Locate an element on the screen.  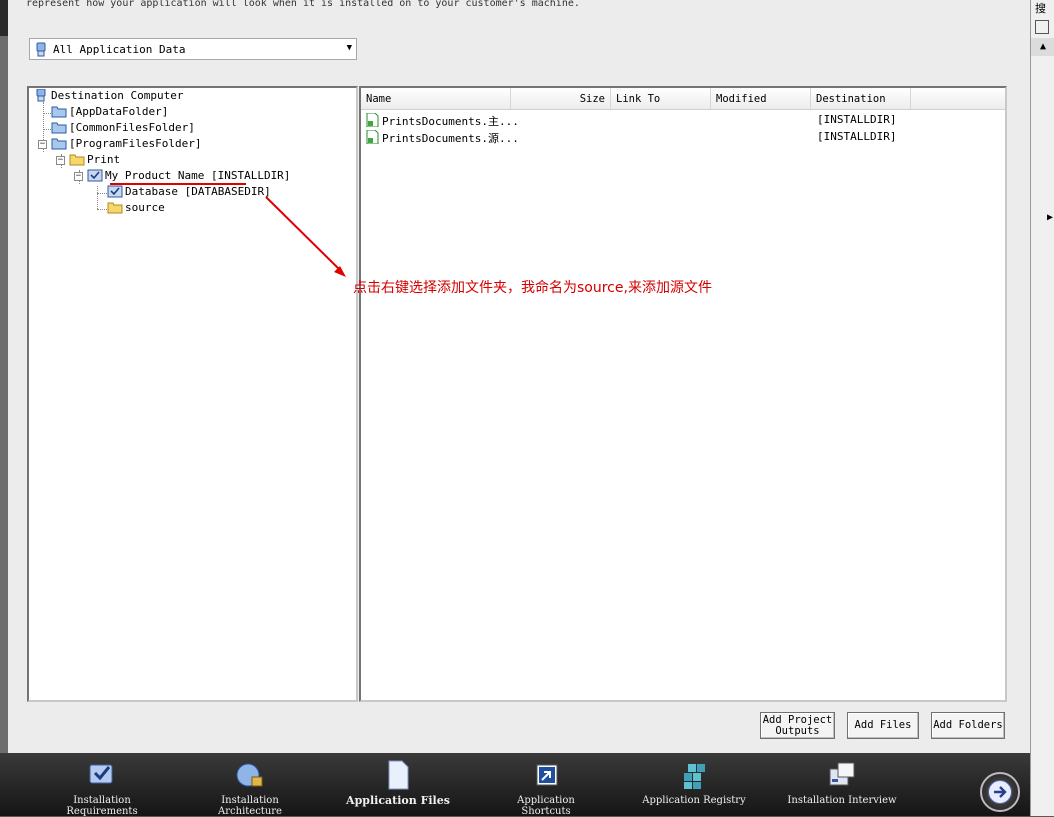
view-select-value: All Application Data is located at coordinates (119, 49).